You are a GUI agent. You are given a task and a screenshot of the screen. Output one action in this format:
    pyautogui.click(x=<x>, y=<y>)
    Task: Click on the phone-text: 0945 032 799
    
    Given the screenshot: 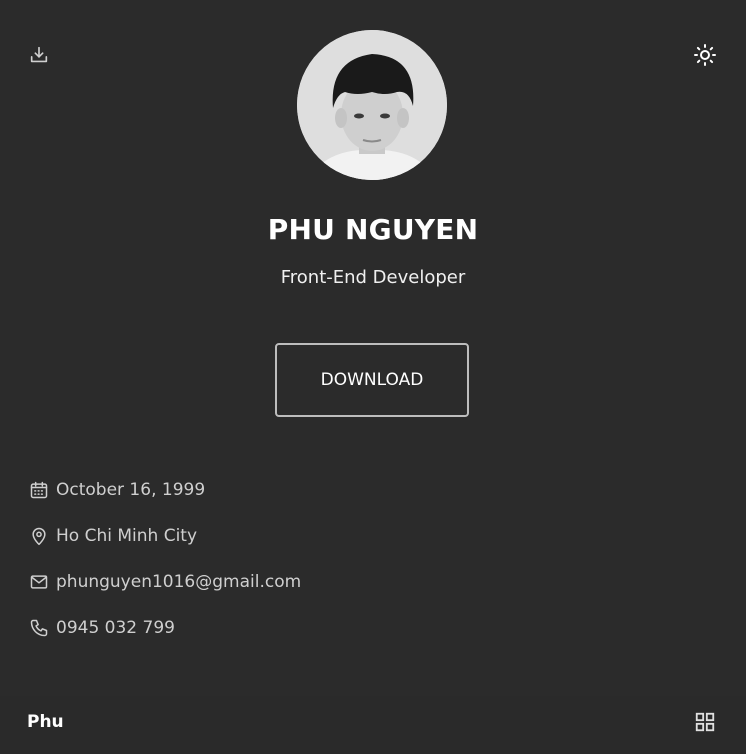 What is the action you would take?
    pyautogui.click(x=115, y=628)
    